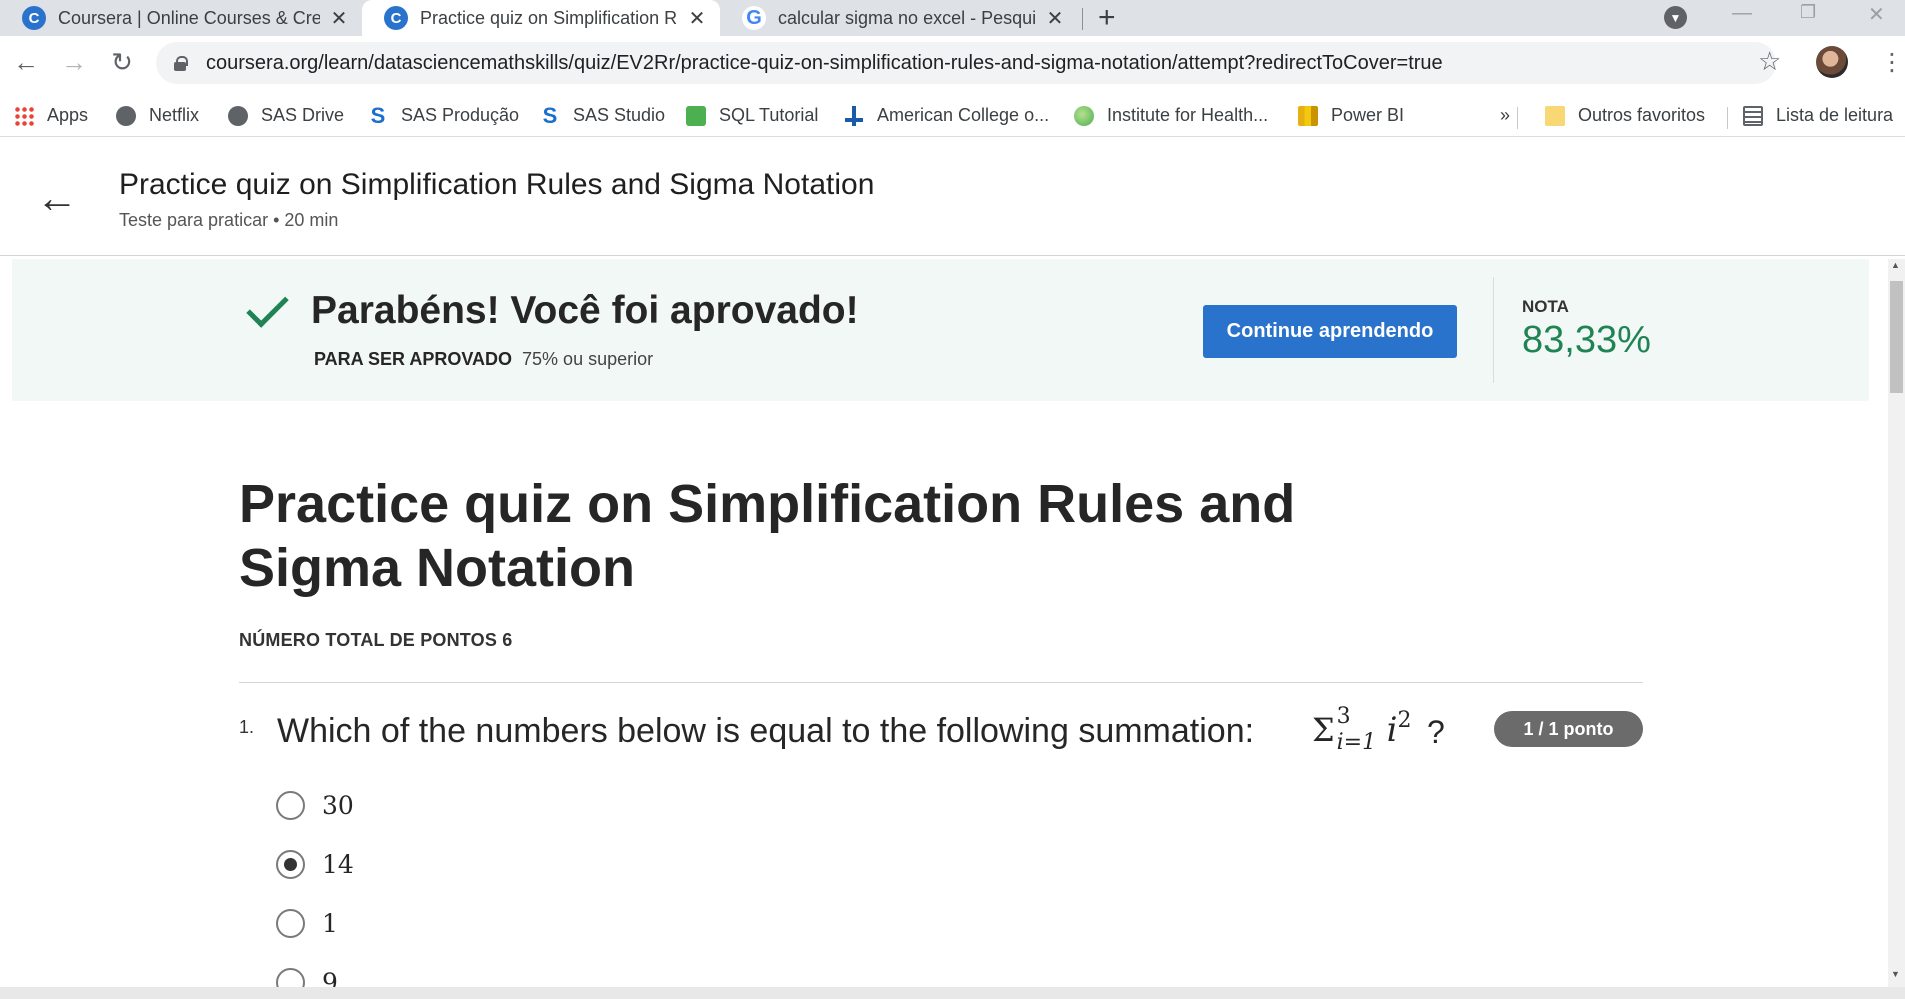 The width and height of the screenshot is (1905, 999). Describe the element at coordinates (460, 115) in the screenshot. I see `bookmark-label: SAS Produção` at that location.